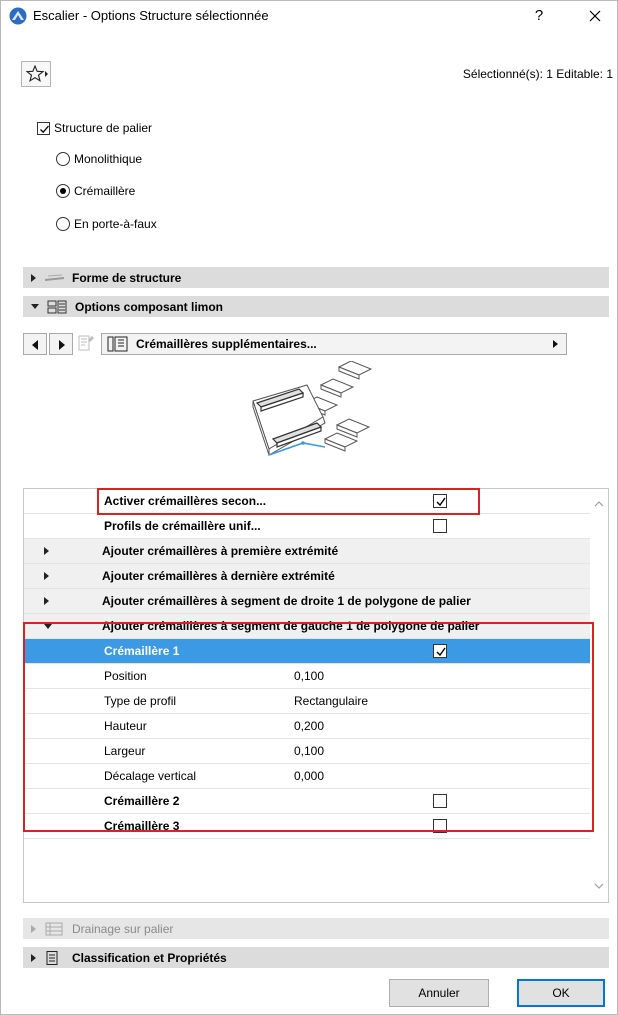 The height and width of the screenshot is (1015, 618). What do you see at coordinates (537, 74) in the screenshot?
I see `selection-info: Sélectionné(s): 1 Editable: 1` at bounding box center [537, 74].